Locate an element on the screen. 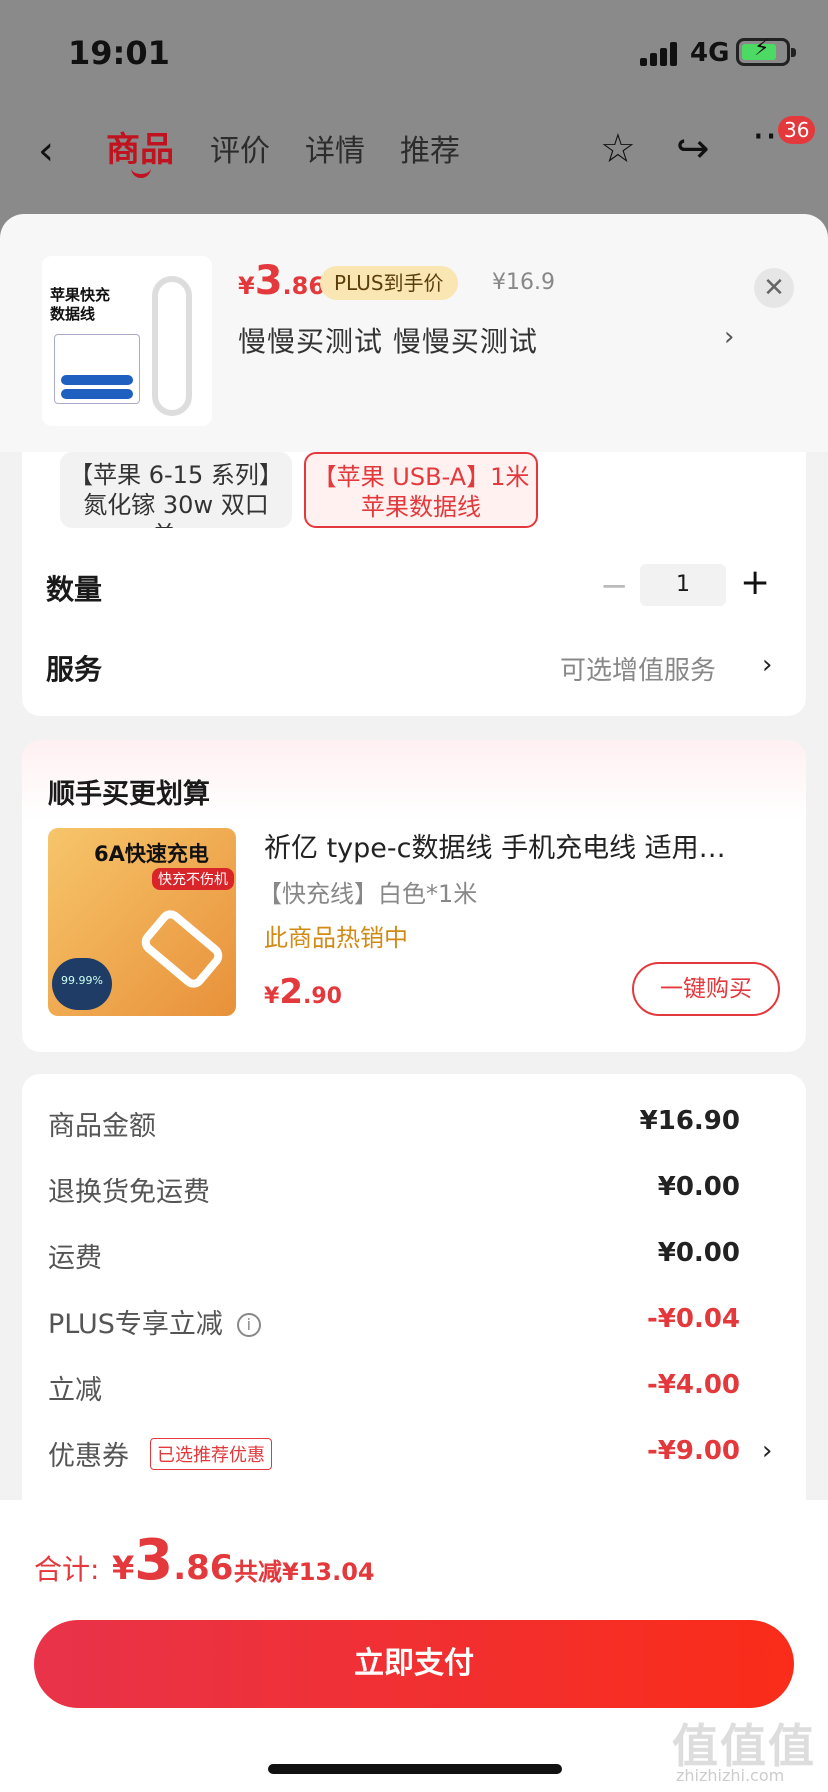 The image size is (828, 1792). total-label: 合计: is located at coordinates (67, 1569).